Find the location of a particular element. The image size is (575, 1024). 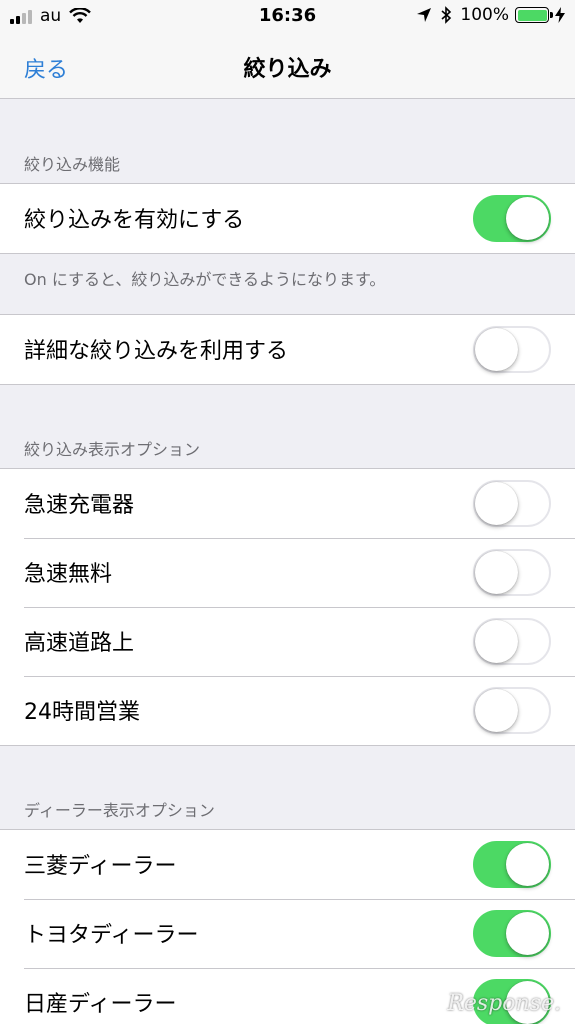

list-item: 詳細な絞り込みを利用する is located at coordinates (287, 349).